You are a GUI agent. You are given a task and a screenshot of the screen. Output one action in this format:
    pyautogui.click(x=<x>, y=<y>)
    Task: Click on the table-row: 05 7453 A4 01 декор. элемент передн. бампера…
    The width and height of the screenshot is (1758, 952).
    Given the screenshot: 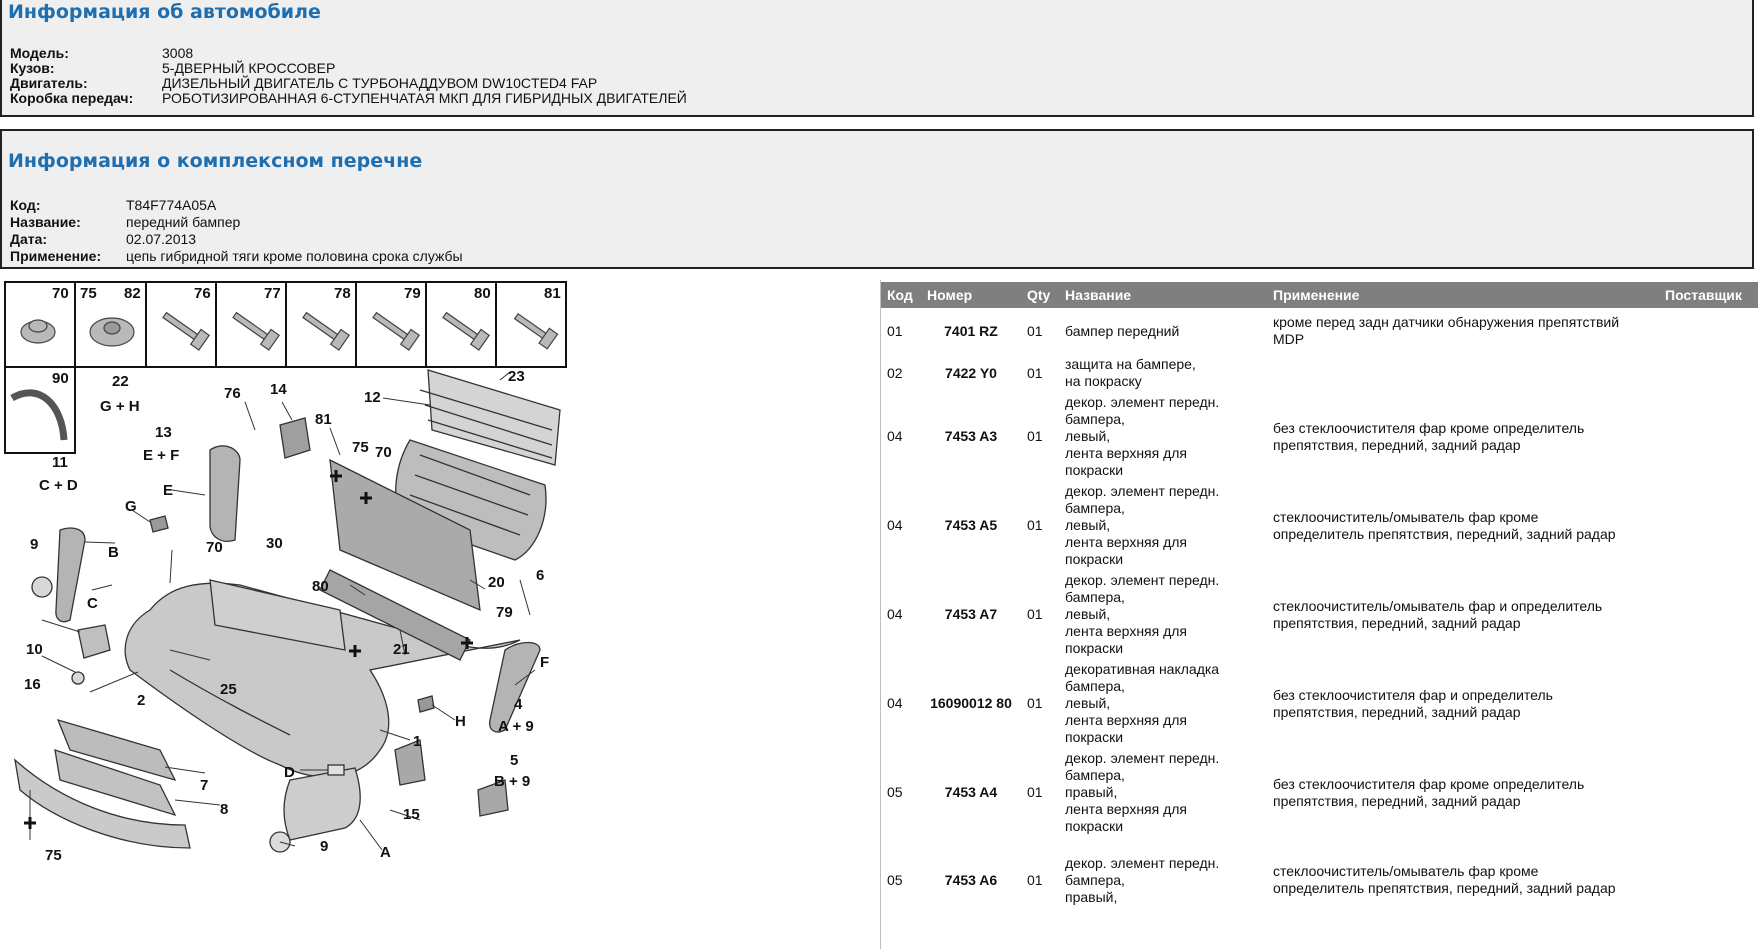 What is the action you would take?
    pyautogui.click(x=1319, y=792)
    